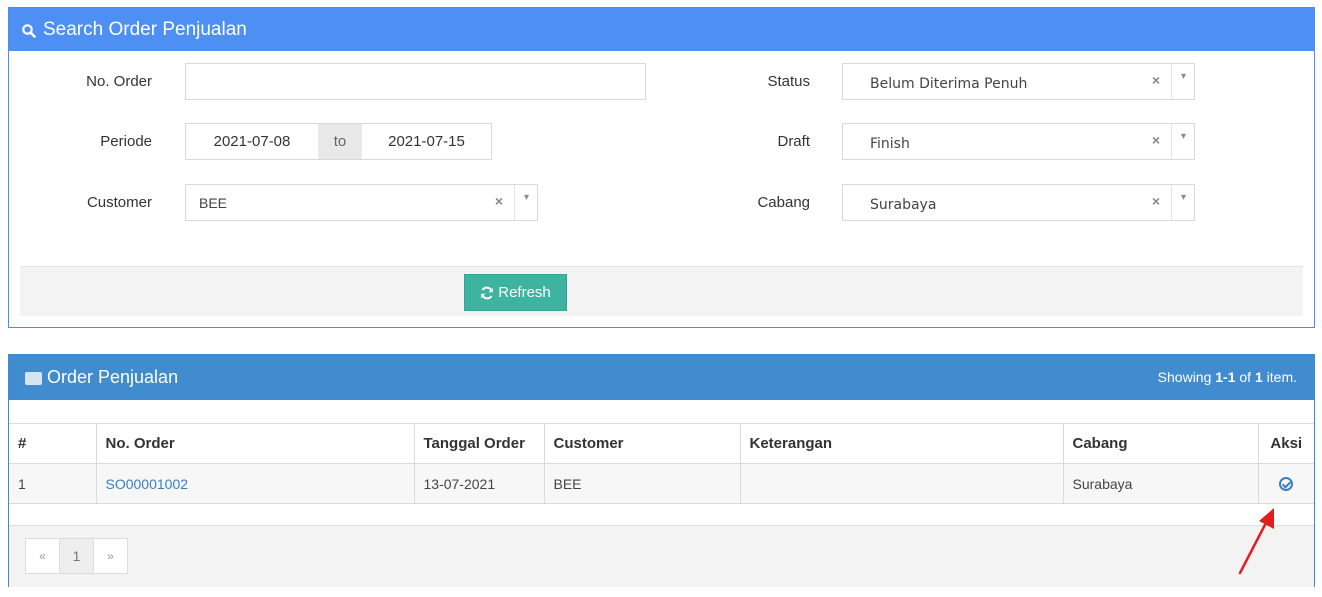  Describe the element at coordinates (901, 443) in the screenshot. I see `column-header-keterangan: Keterangan` at that location.